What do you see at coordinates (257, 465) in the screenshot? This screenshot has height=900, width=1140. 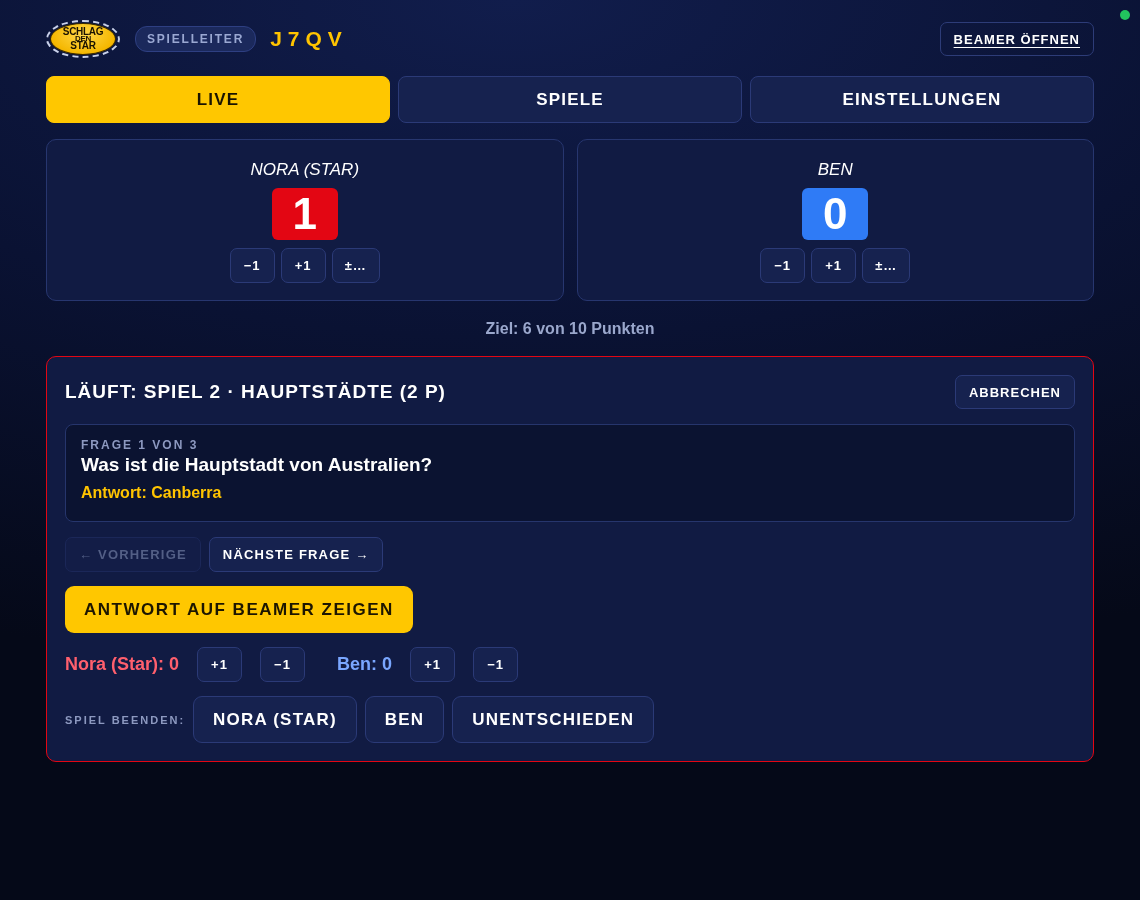 I see `question-text: Was ist die Hauptstadt von Australien?` at bounding box center [257, 465].